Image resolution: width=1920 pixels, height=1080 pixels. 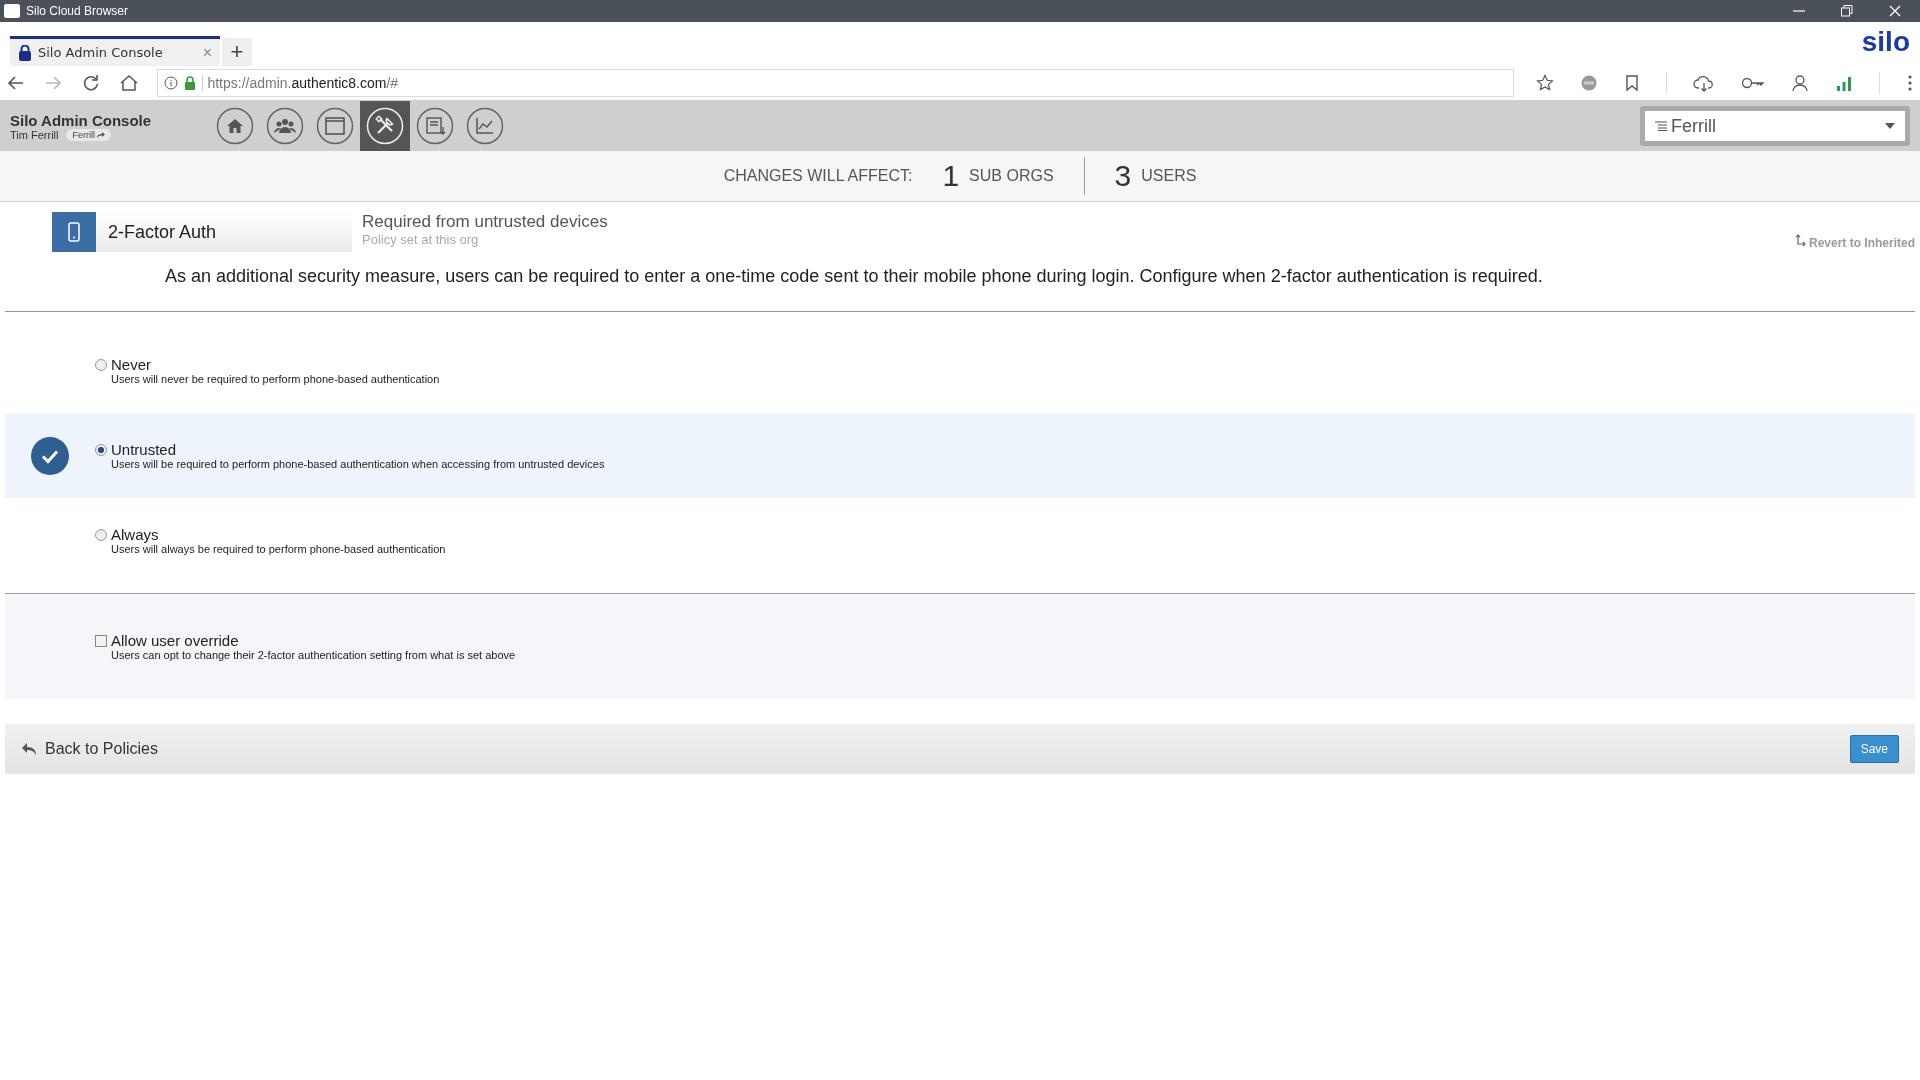 What do you see at coordinates (115, 51) in the screenshot?
I see `browser-tab: Silo Admin Console ×` at bounding box center [115, 51].